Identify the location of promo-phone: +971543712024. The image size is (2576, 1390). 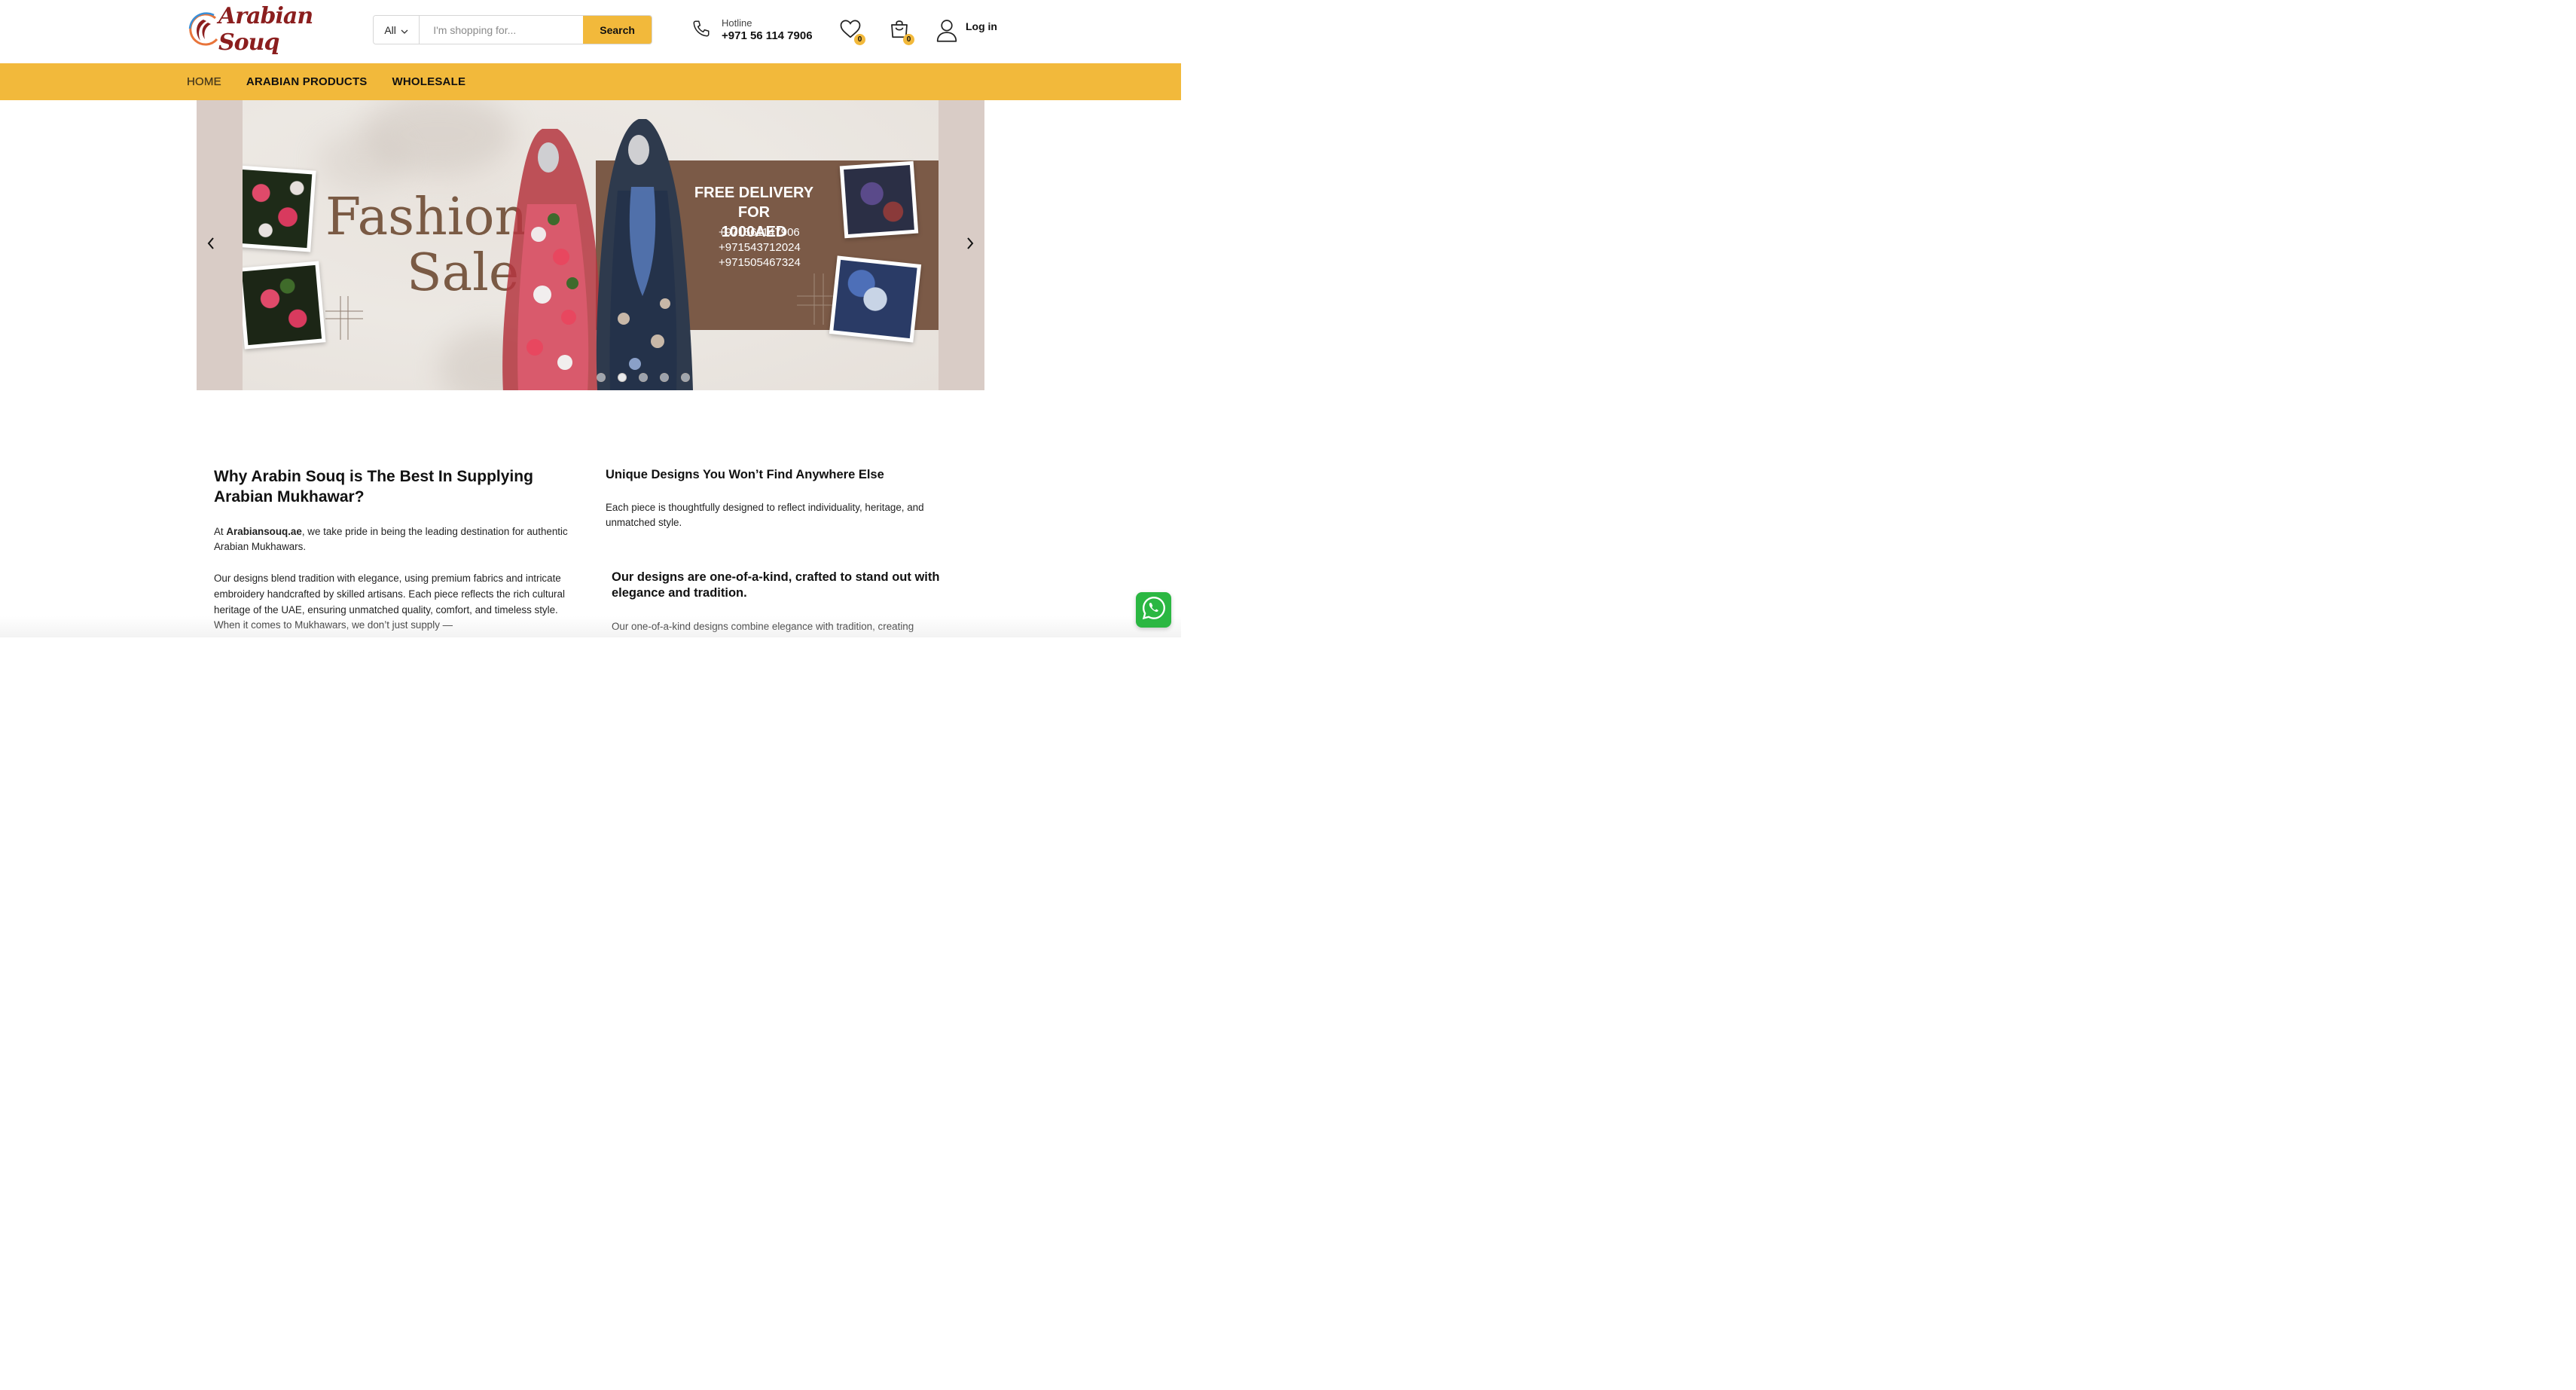
(760, 247).